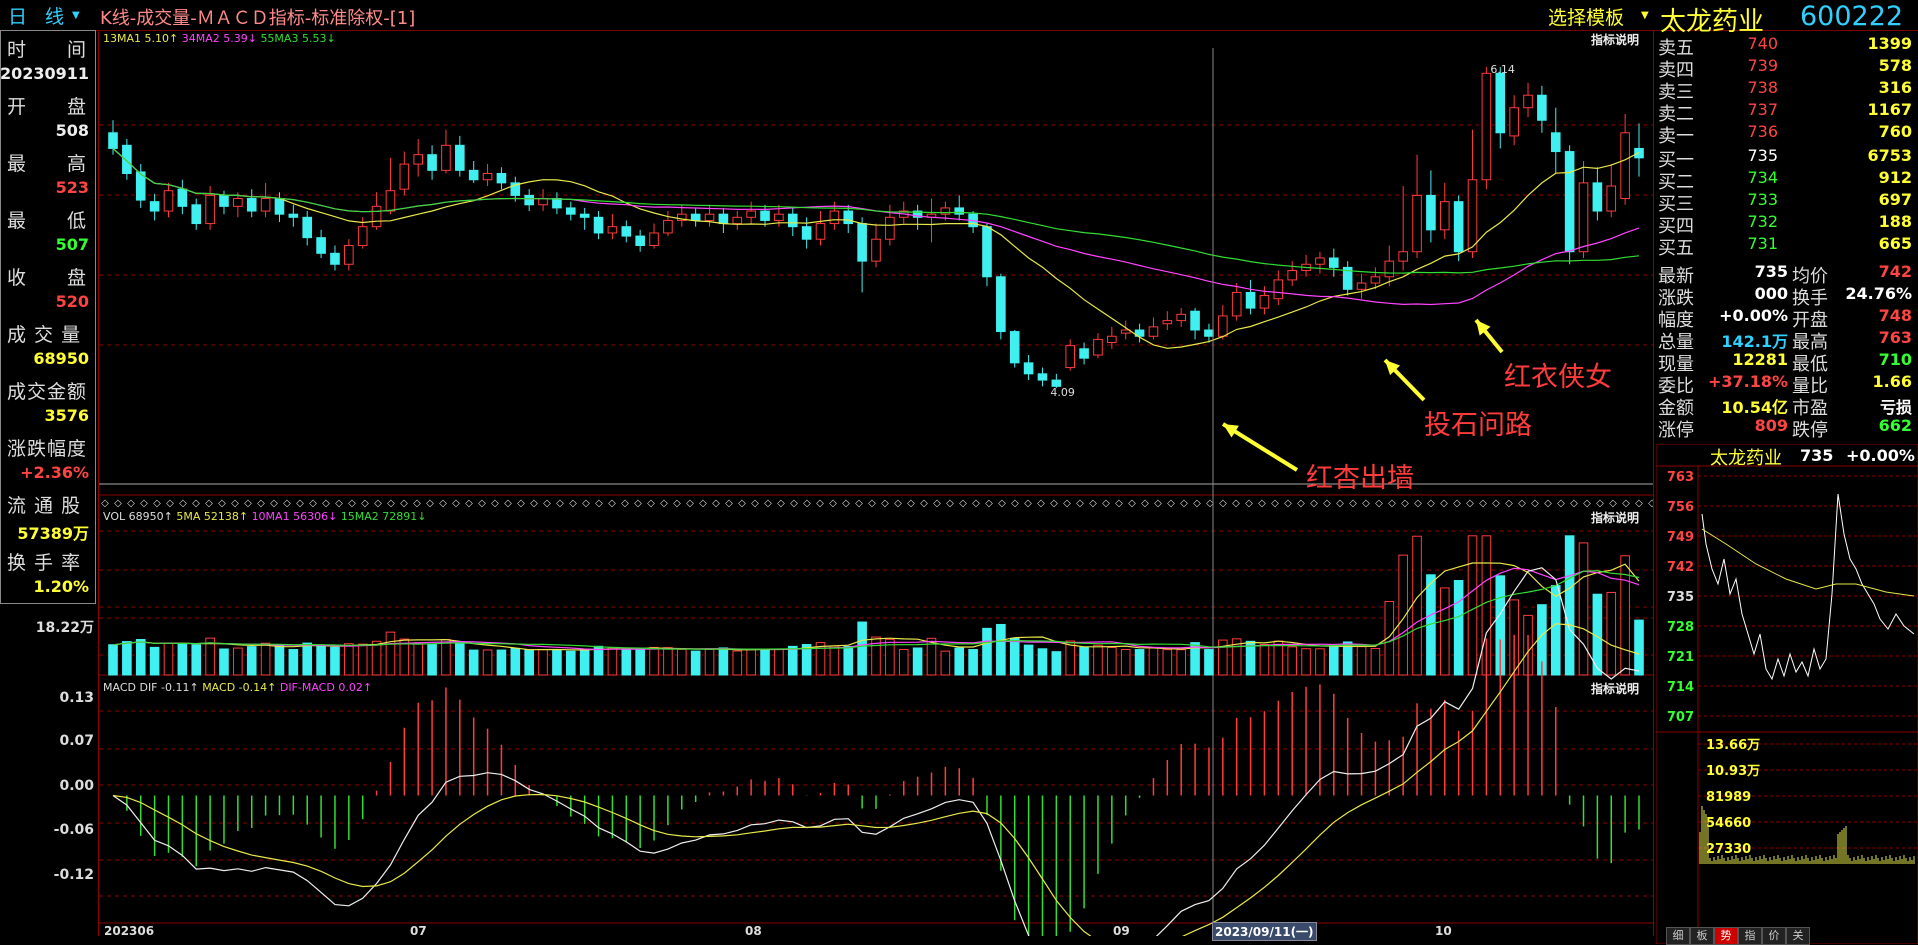  Describe the element at coordinates (1726, 936) in the screenshot. I see `bottom-tab: 势` at that location.